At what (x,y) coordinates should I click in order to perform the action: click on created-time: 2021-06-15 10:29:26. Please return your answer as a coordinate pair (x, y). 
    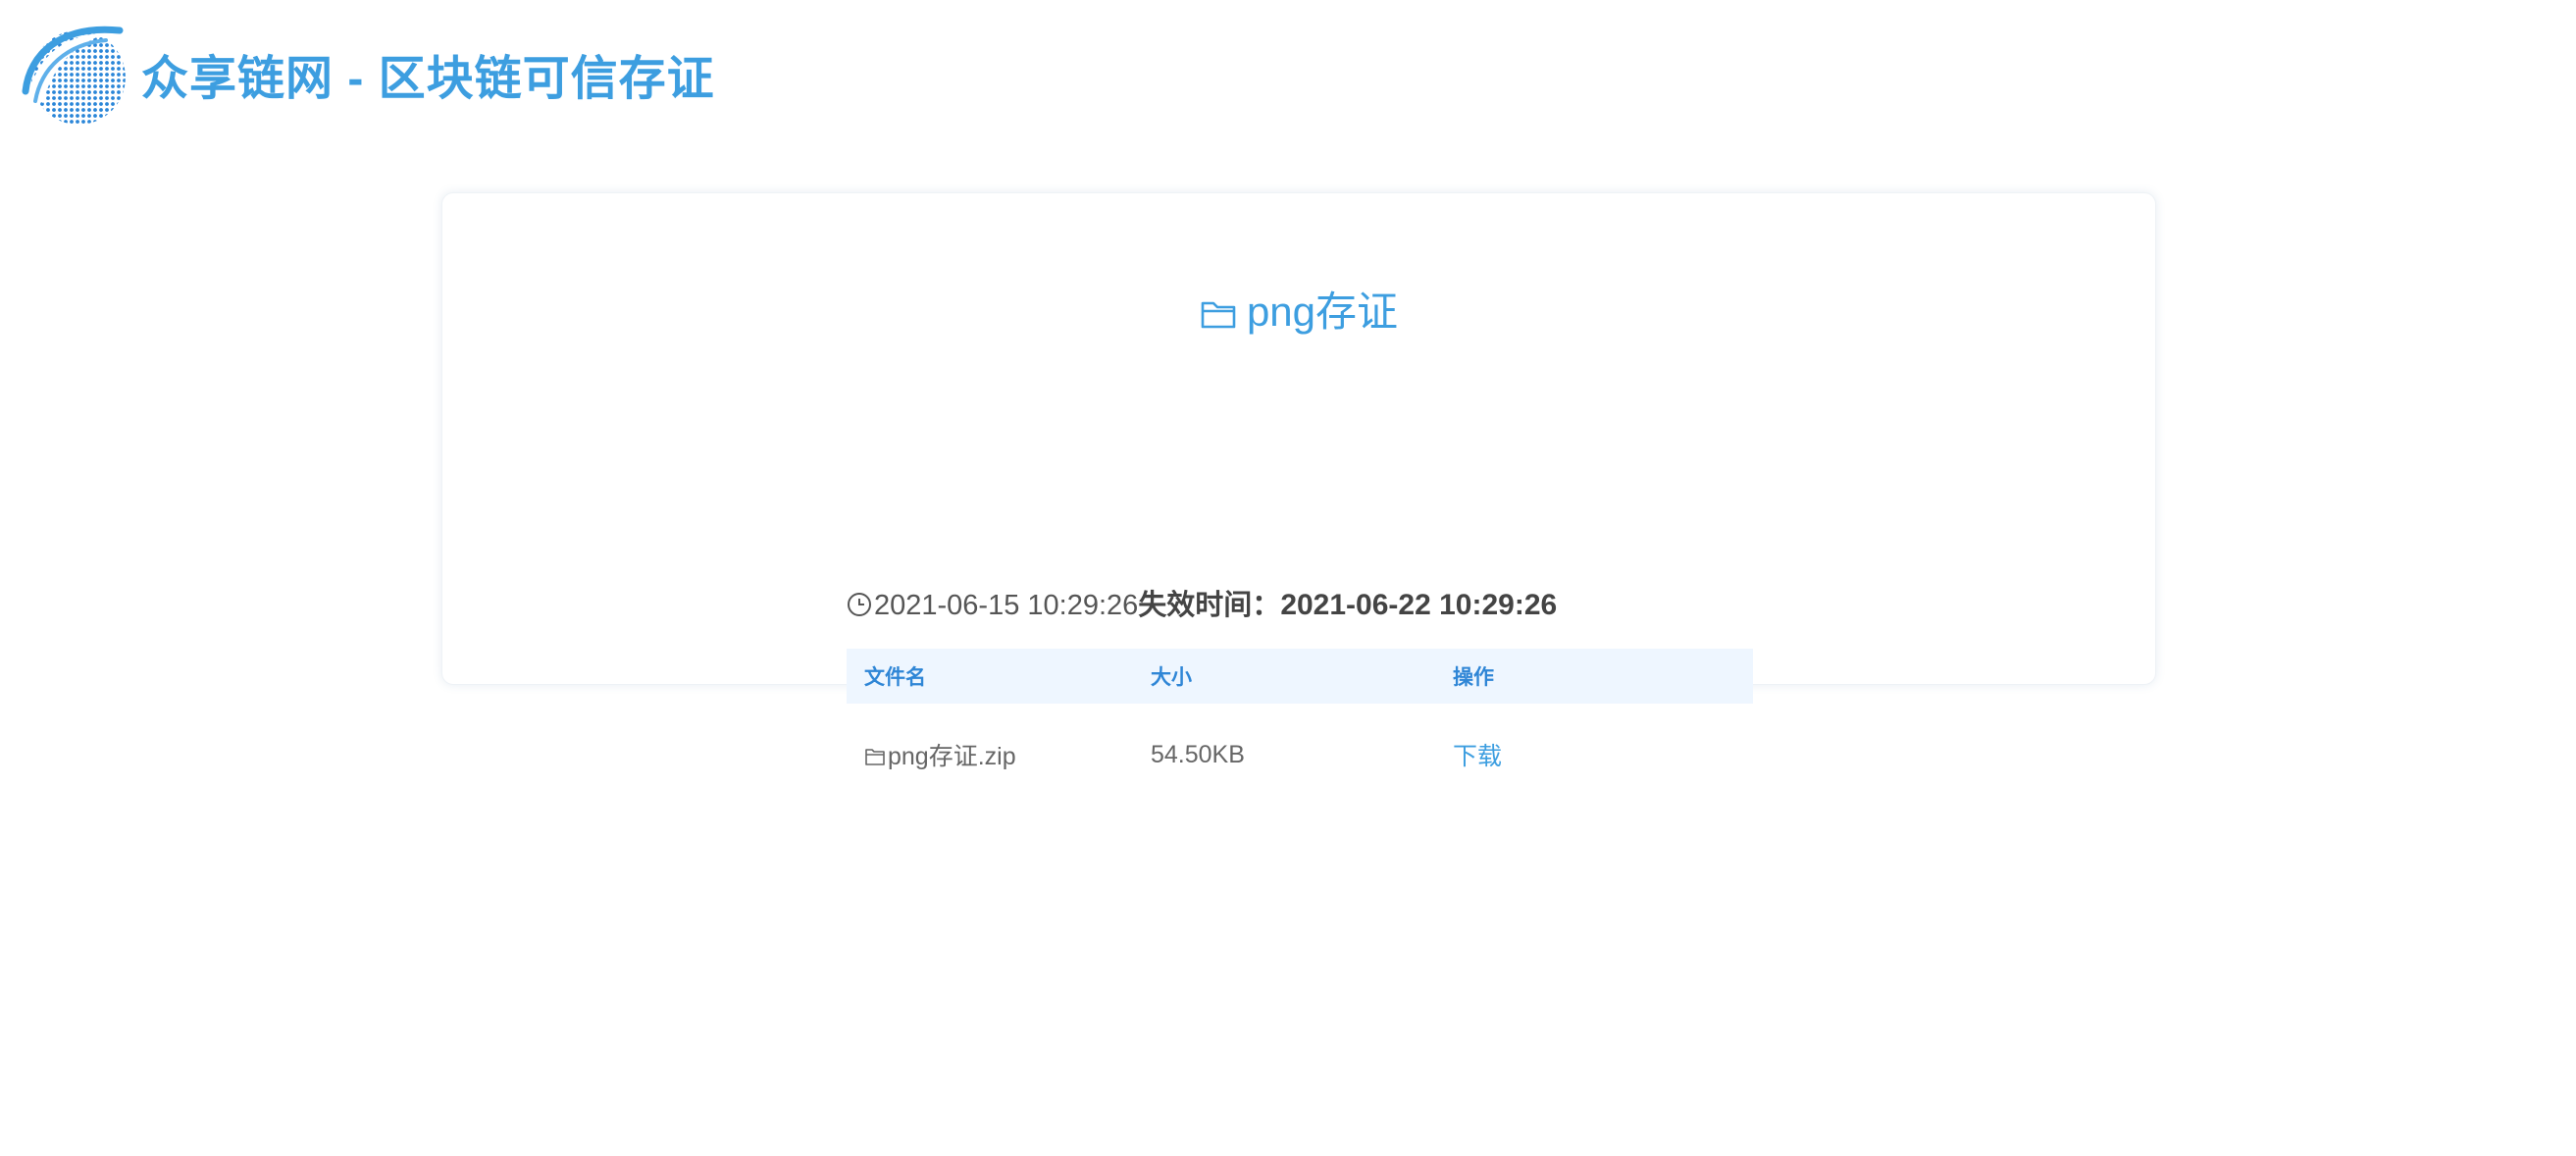
    Looking at the image, I should click on (1006, 605).